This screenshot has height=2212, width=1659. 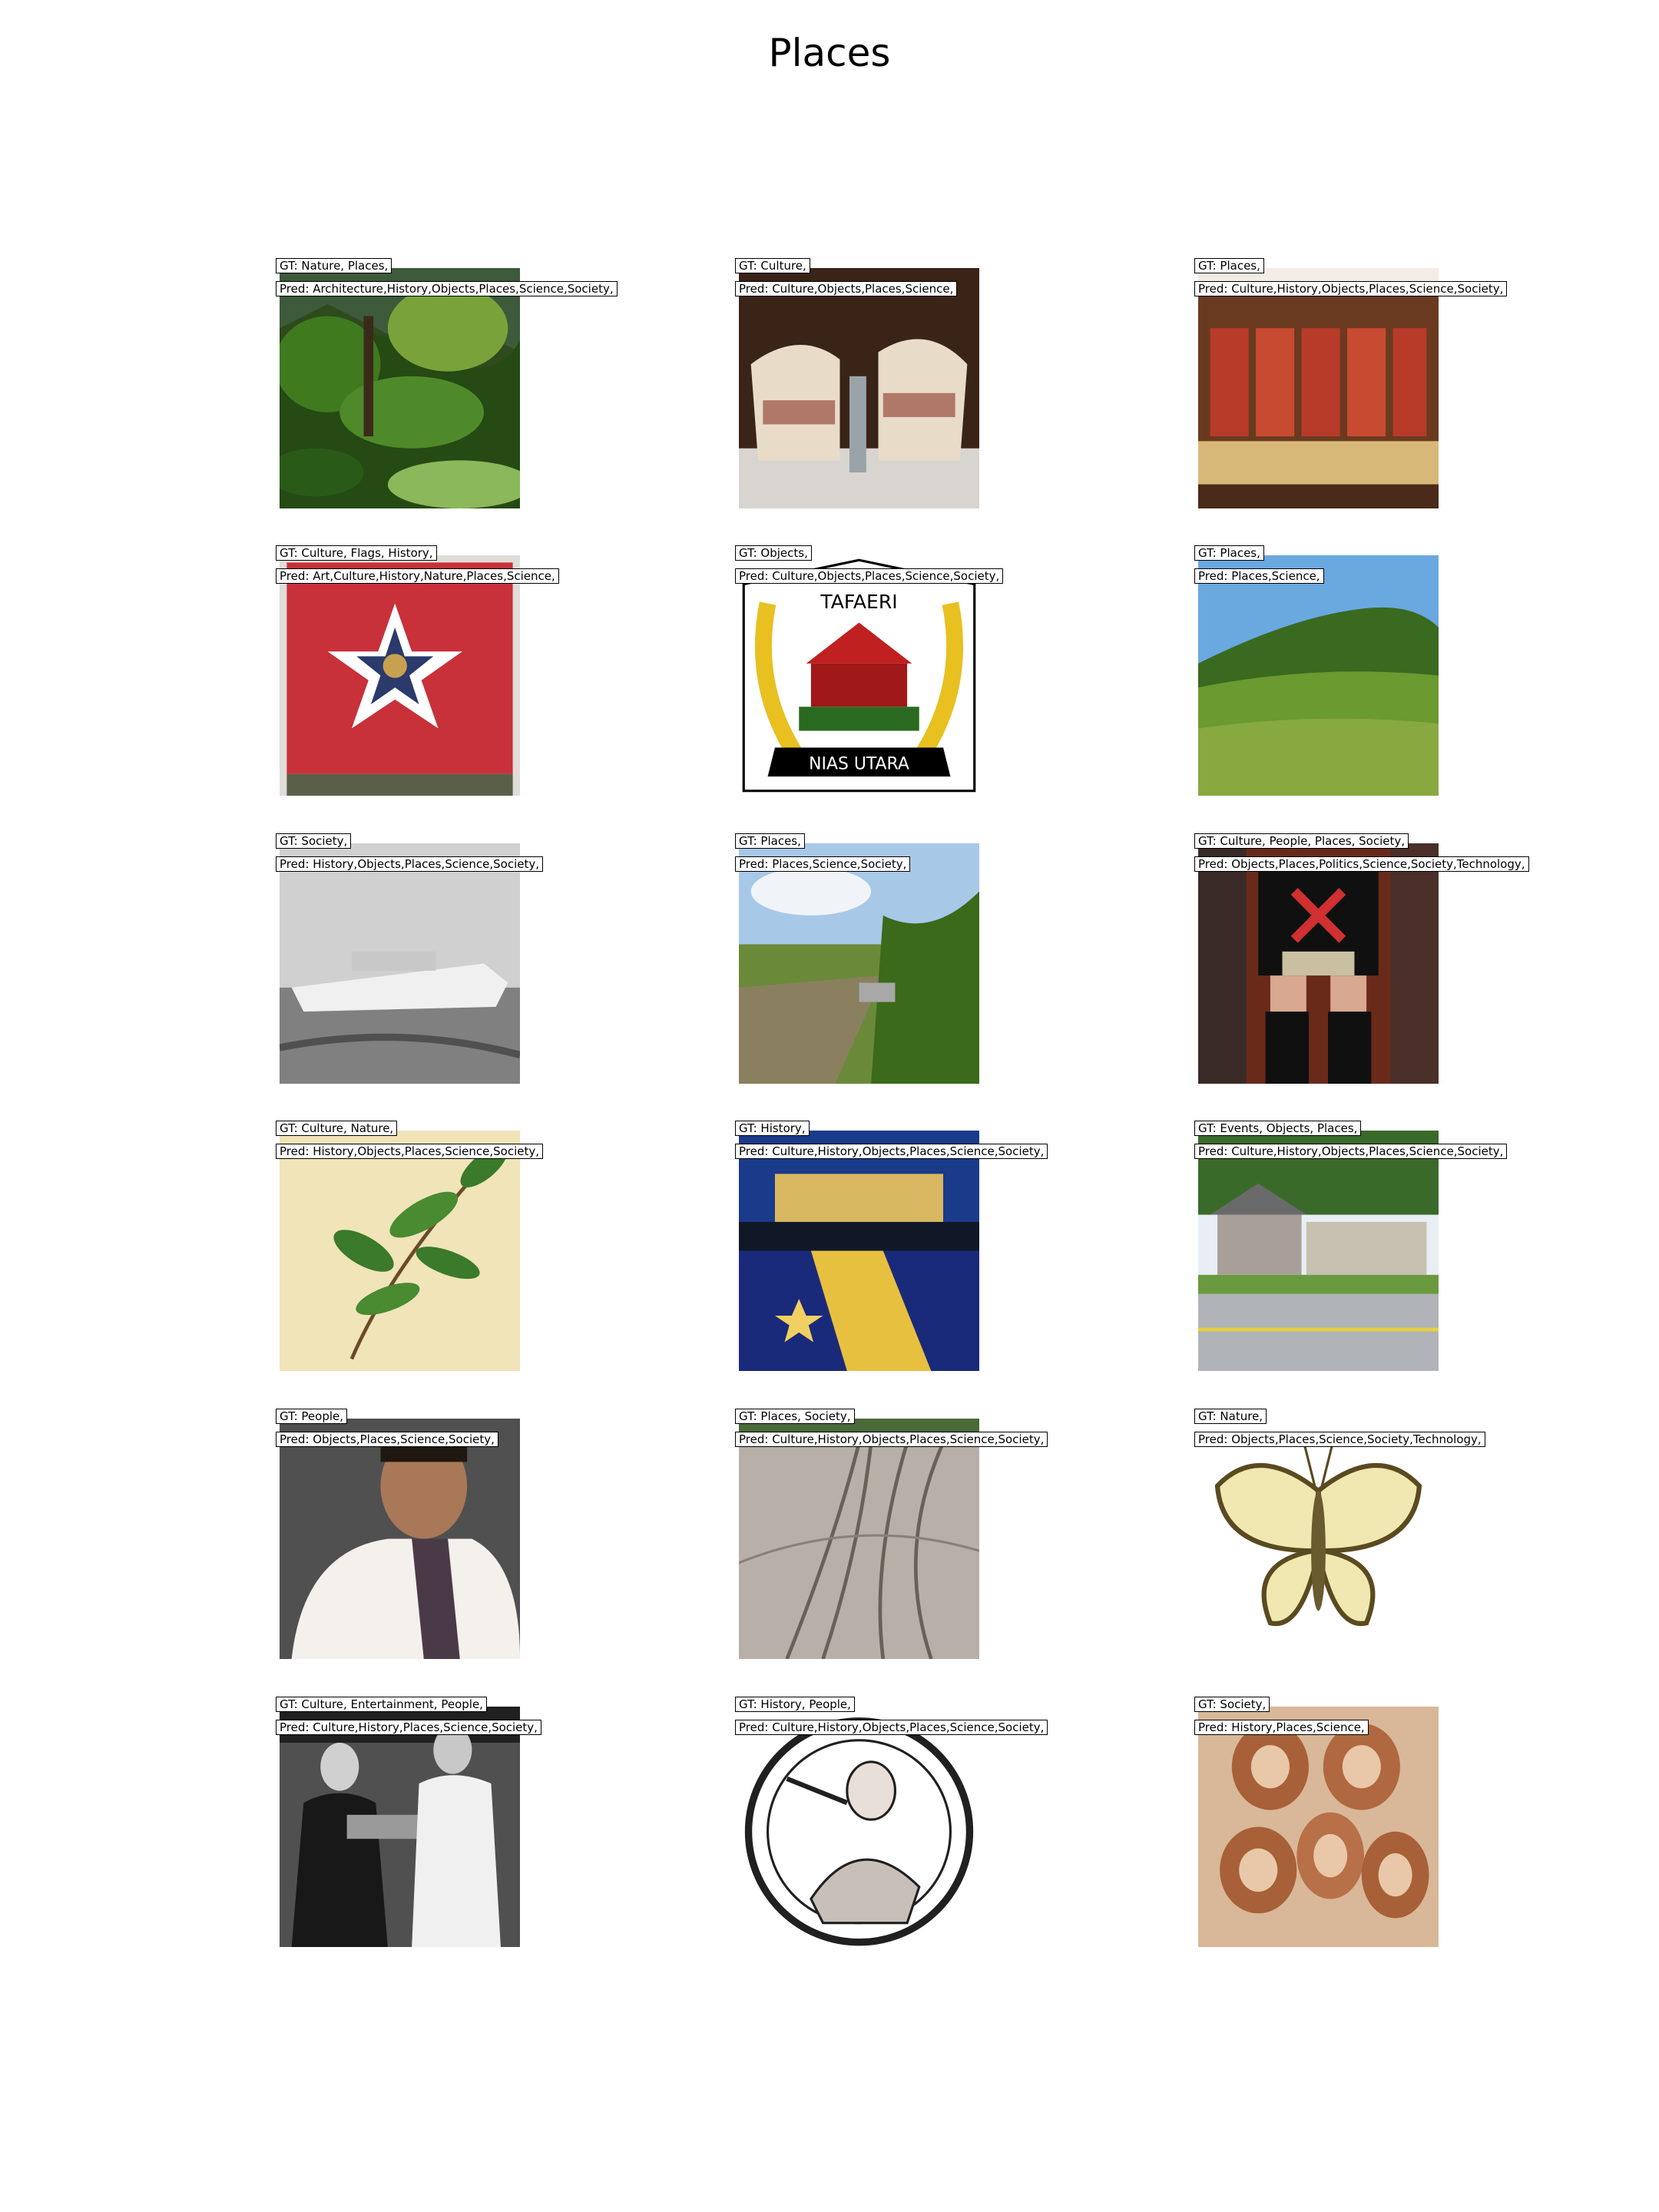 What do you see at coordinates (312, 1416) in the screenshot?
I see `gt-label: GT: People,` at bounding box center [312, 1416].